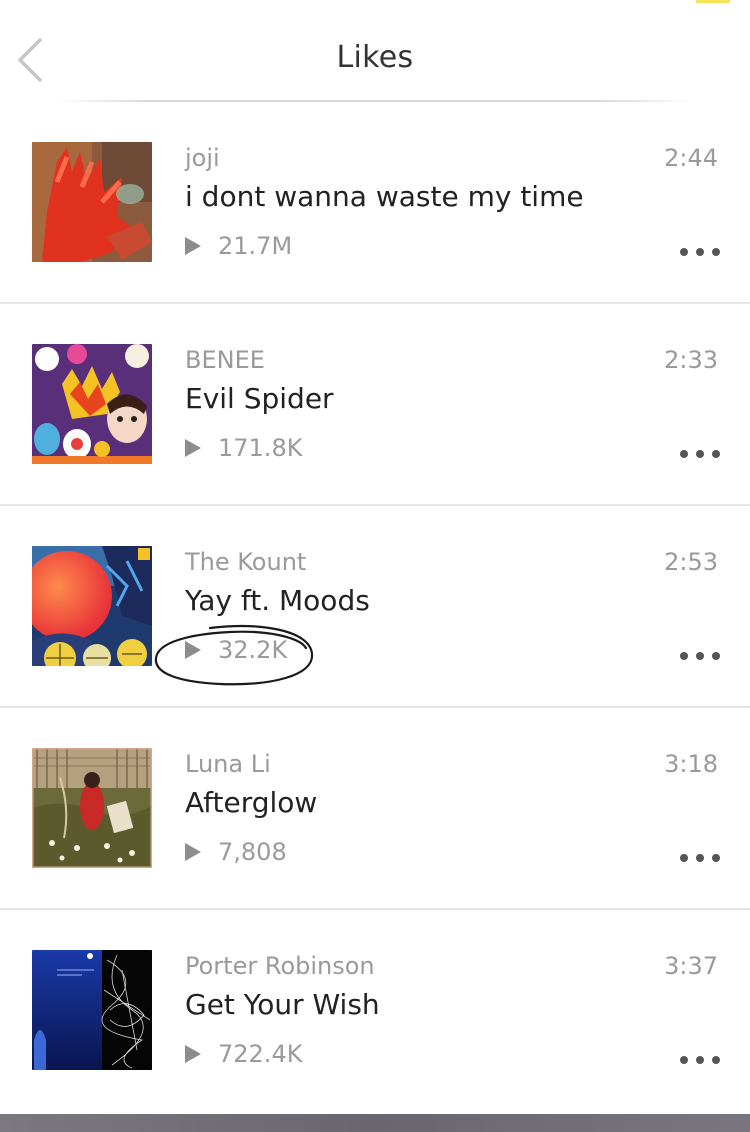 This screenshot has width=750, height=1132. What do you see at coordinates (691, 764) in the screenshot?
I see `track-duration: 3:18` at bounding box center [691, 764].